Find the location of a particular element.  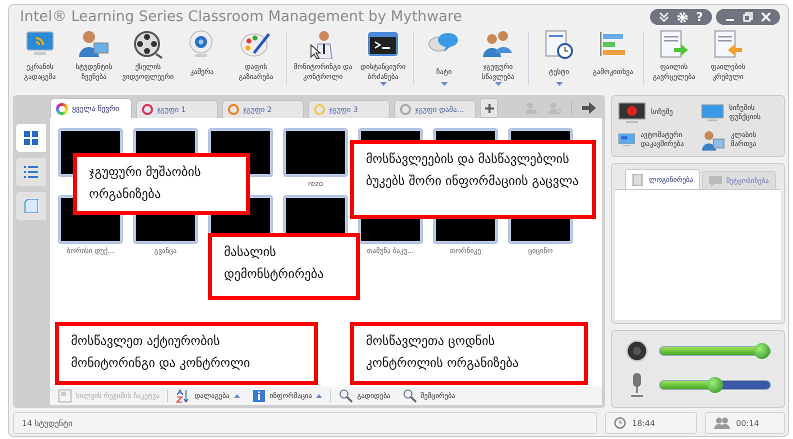

restore-icon is located at coordinates (748, 17).